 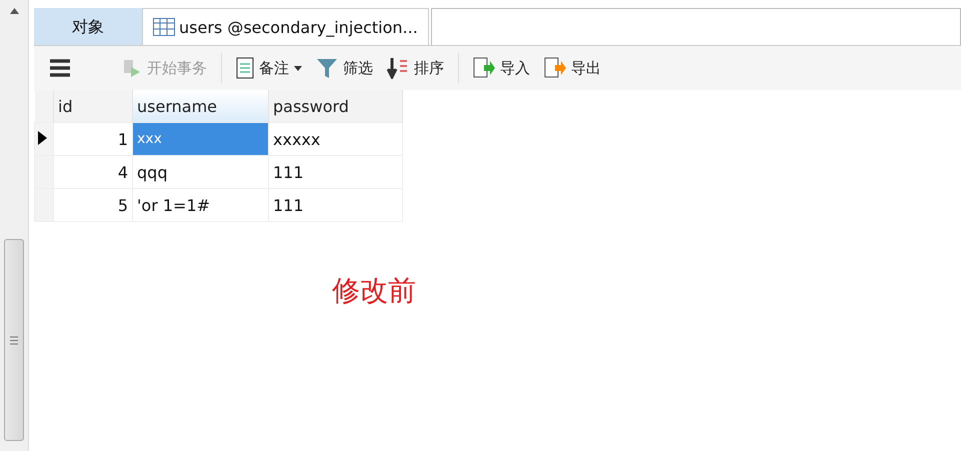 I want to click on document-icon, so click(x=245, y=68).